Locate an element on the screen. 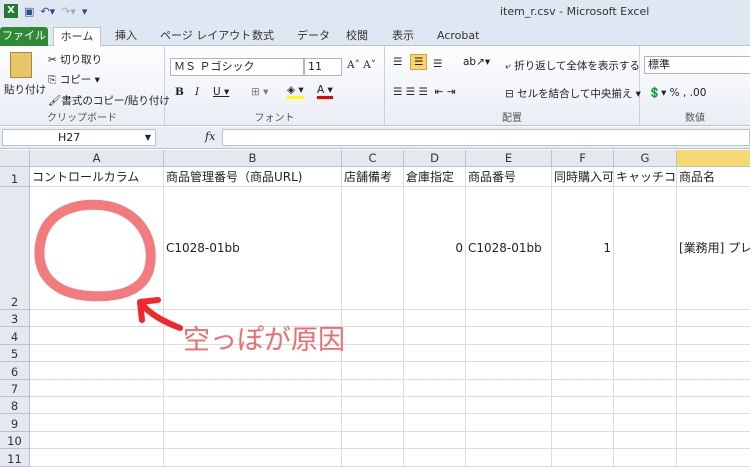 Image resolution: width=750 pixels, height=467 pixels. annotation-overlay is located at coordinates (108, 265).